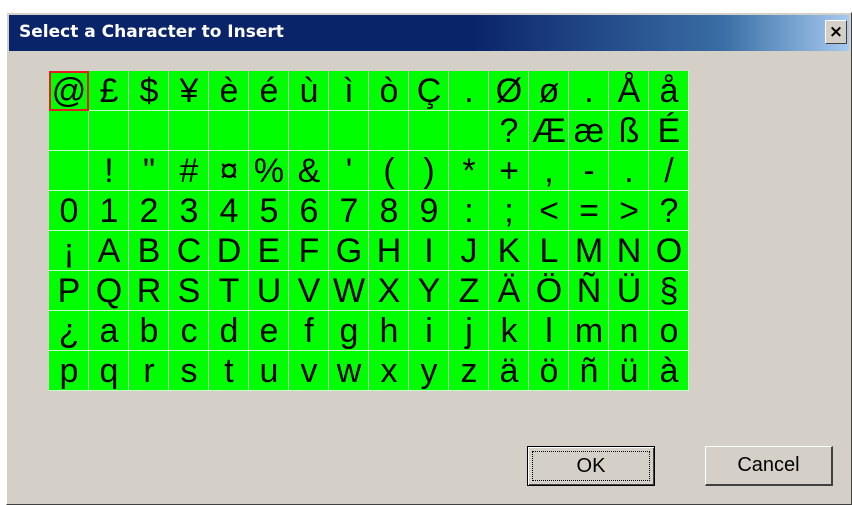  I want to click on character-cell: /, so click(669, 171).